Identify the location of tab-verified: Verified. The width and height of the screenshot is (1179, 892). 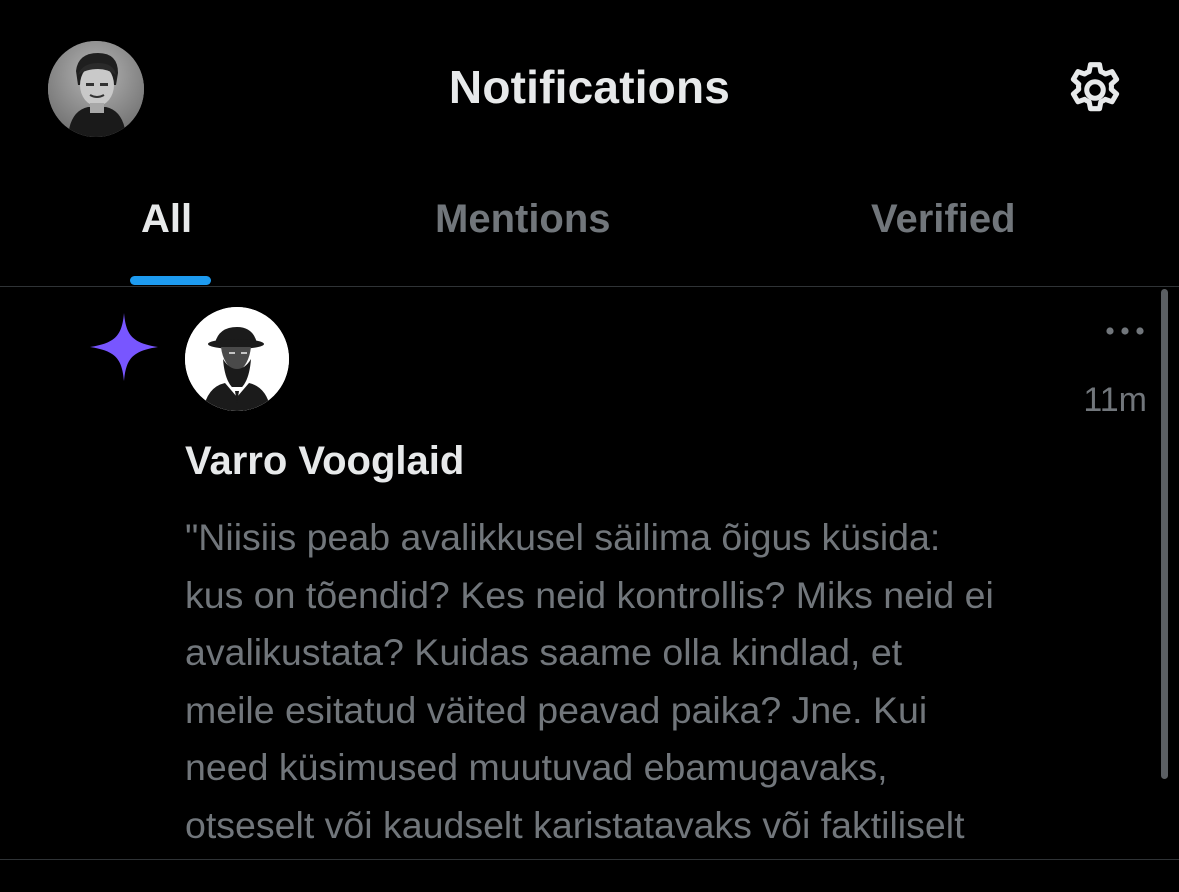
(943, 219).